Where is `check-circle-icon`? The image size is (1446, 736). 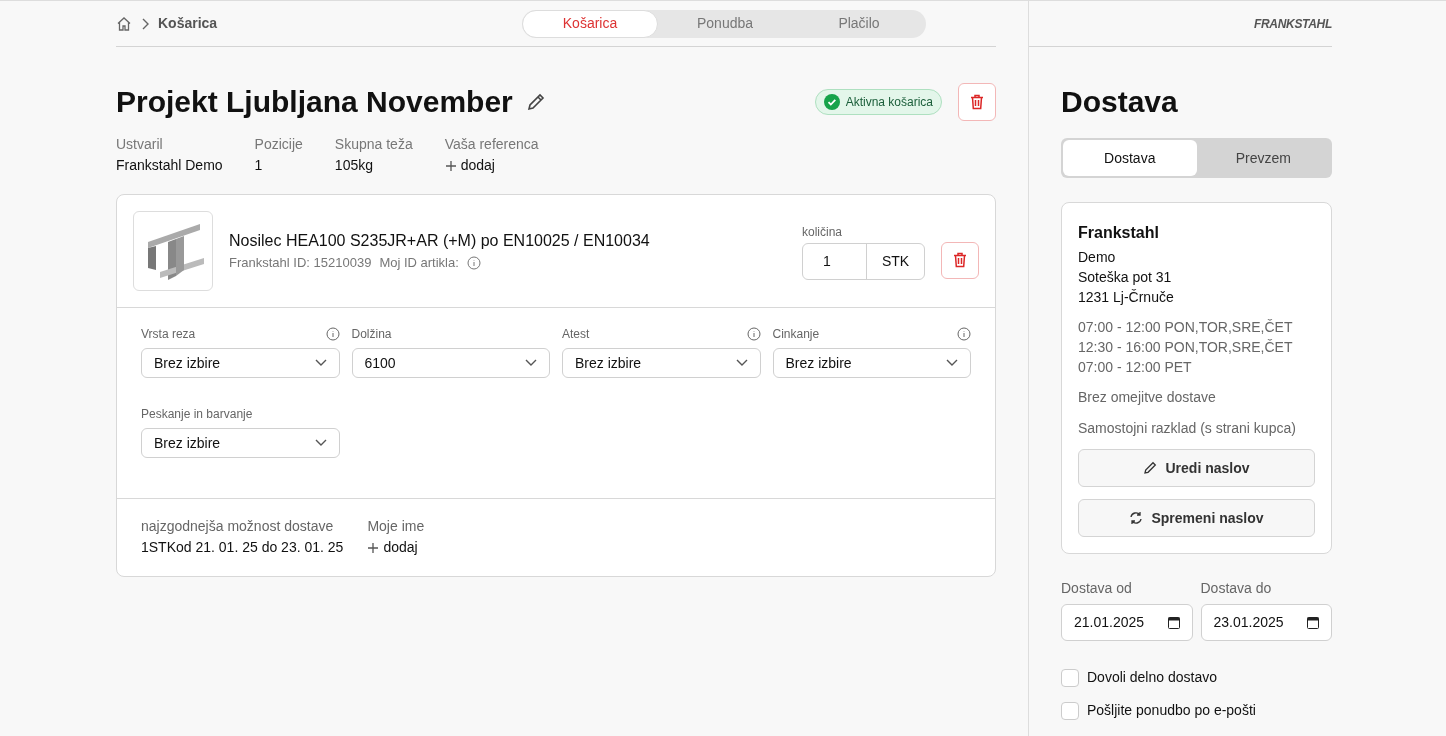
check-circle-icon is located at coordinates (831, 101).